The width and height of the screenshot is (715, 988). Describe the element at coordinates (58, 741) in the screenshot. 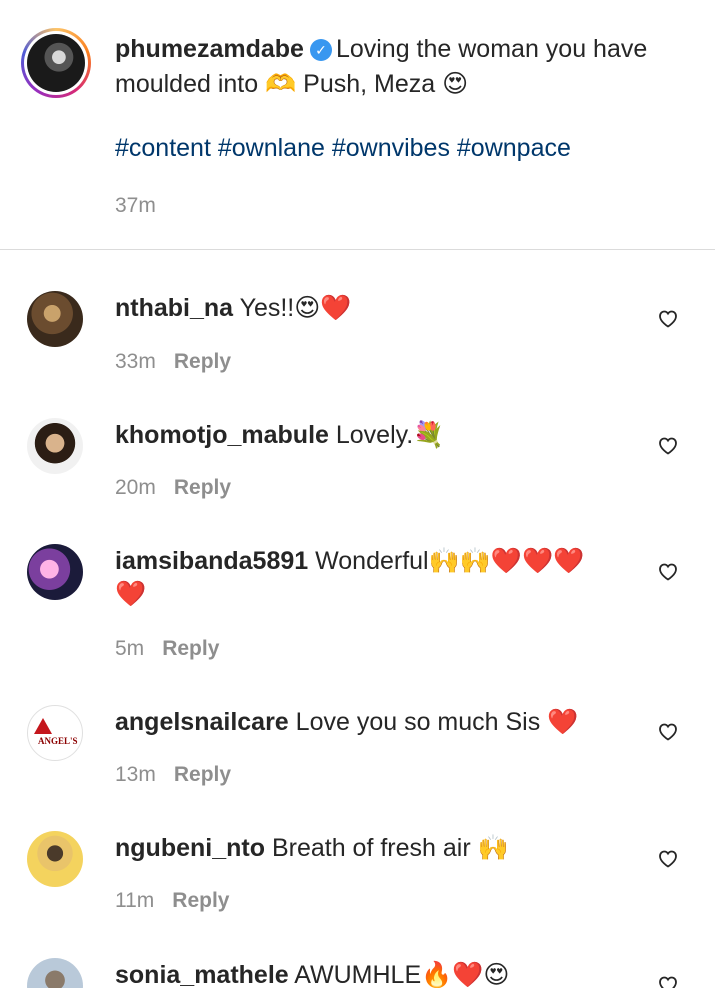

I see `logo-text: ANGEL'S` at that location.